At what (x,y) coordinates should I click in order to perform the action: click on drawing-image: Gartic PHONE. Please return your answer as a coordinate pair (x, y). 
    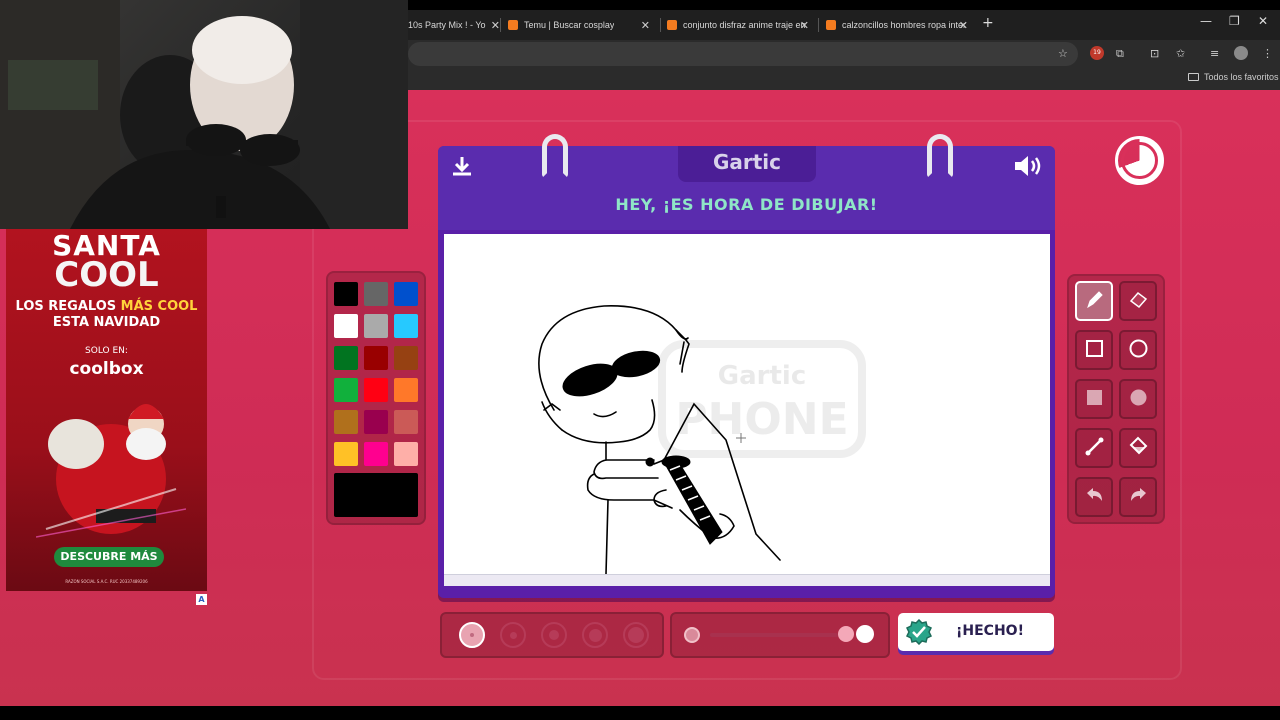
    Looking at the image, I should click on (702, 440).